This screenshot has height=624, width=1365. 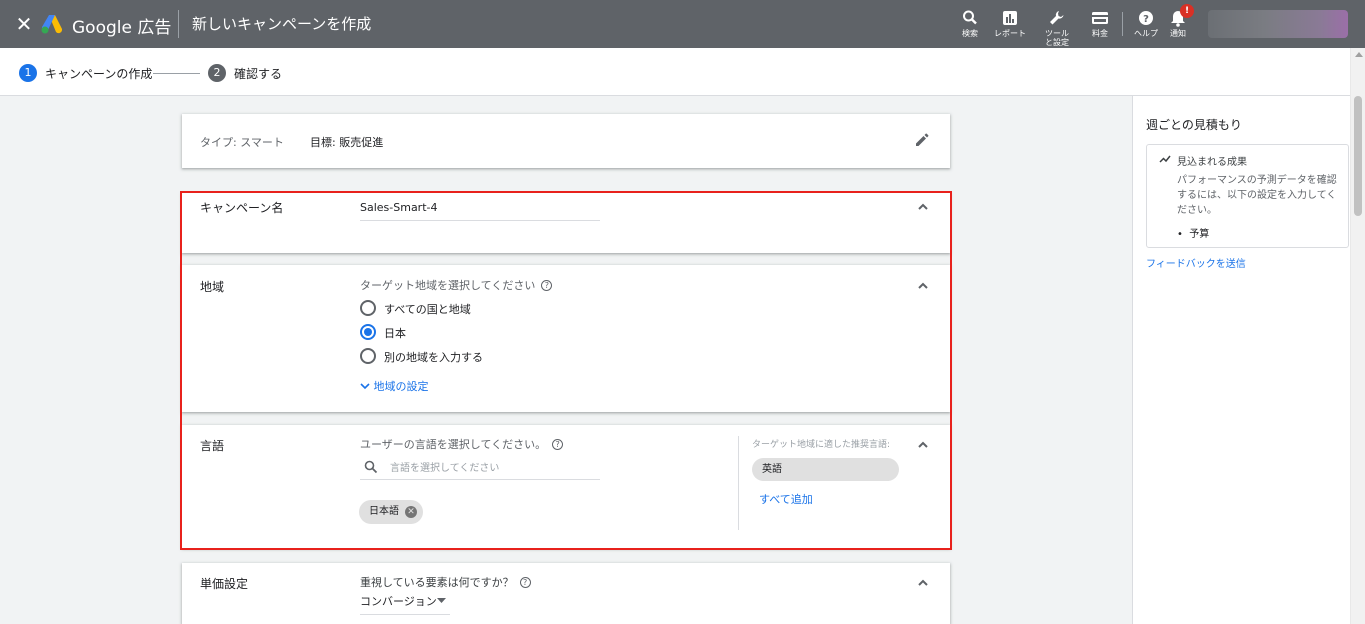 I want to click on expected-results-title: 見込まれる成果, so click(x=1212, y=162).